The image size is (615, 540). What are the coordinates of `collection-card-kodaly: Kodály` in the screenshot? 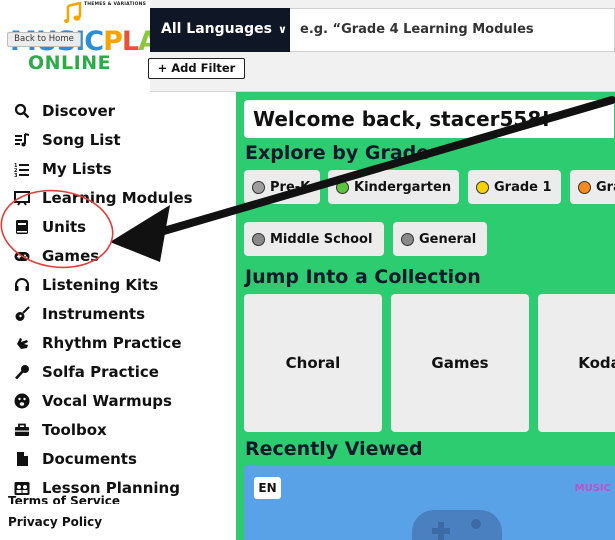 It's located at (576, 363).